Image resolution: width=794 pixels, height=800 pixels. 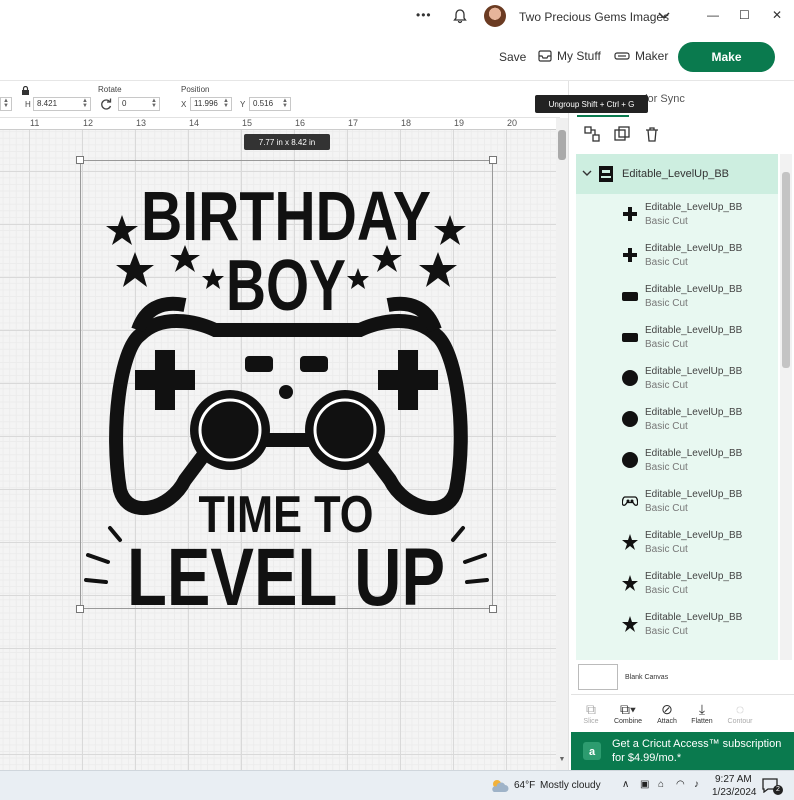 I want to click on weather-cloud-icon, so click(x=499, y=786).